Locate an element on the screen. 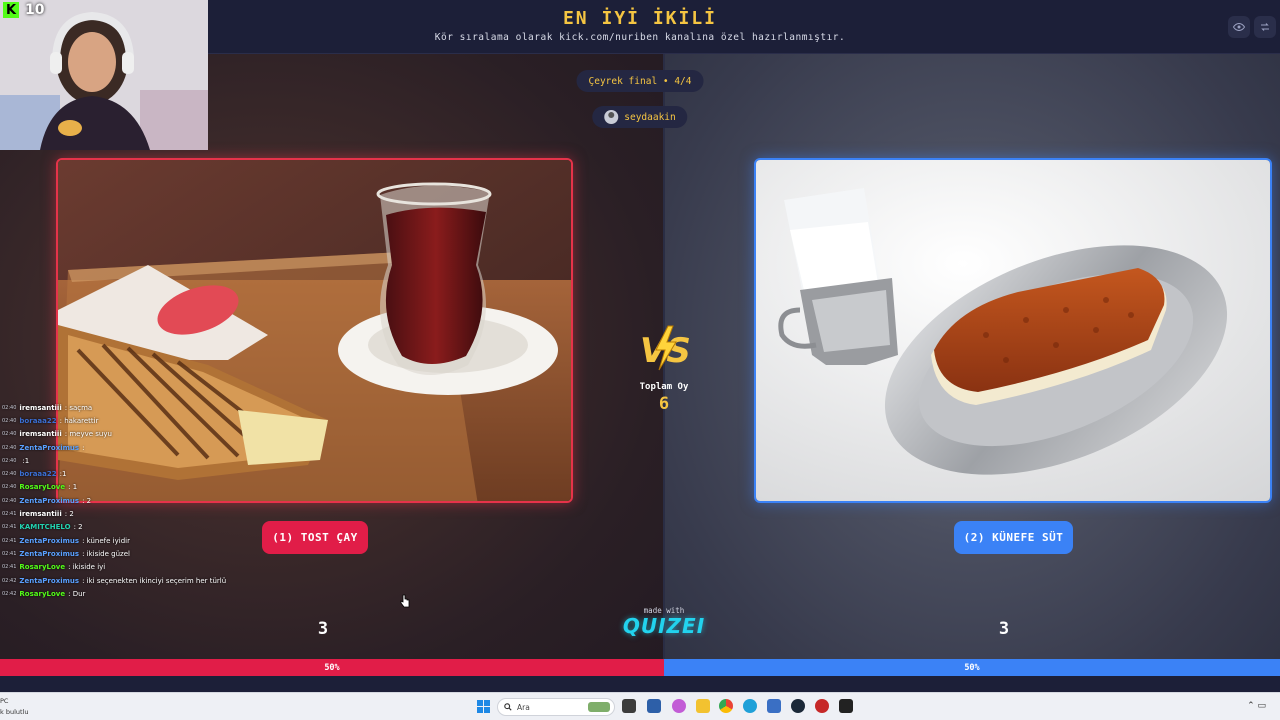 This screenshot has width=1280, height=720. creator-pill: seydaakin is located at coordinates (640, 117).